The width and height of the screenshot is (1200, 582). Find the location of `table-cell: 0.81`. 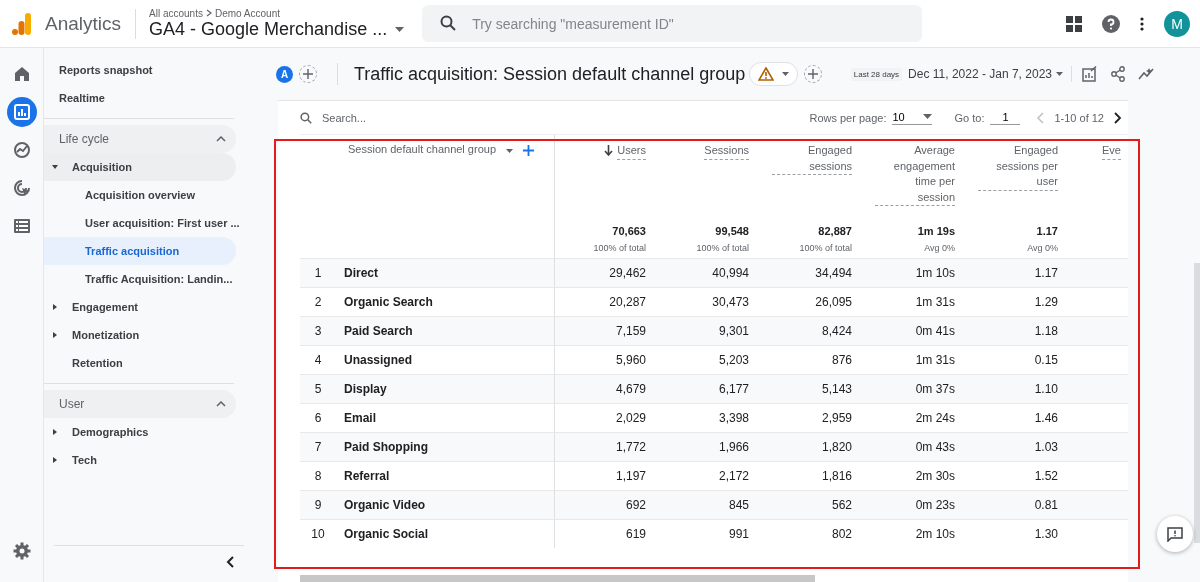

table-cell: 0.81 is located at coordinates (1010, 504).